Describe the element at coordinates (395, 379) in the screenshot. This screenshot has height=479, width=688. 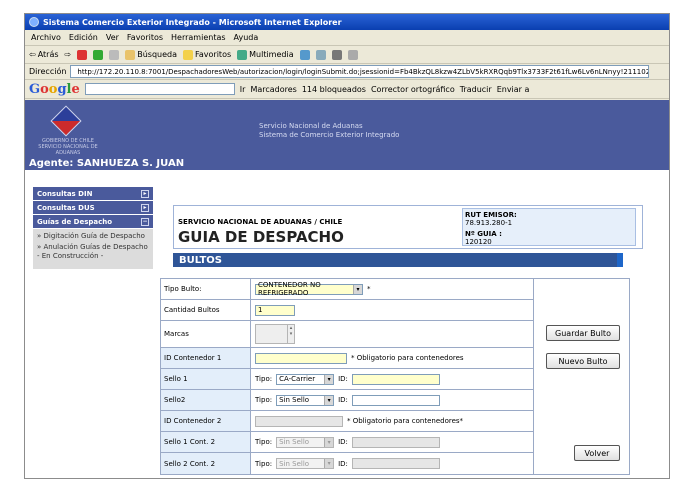
I see `sello-1-id-input` at that location.